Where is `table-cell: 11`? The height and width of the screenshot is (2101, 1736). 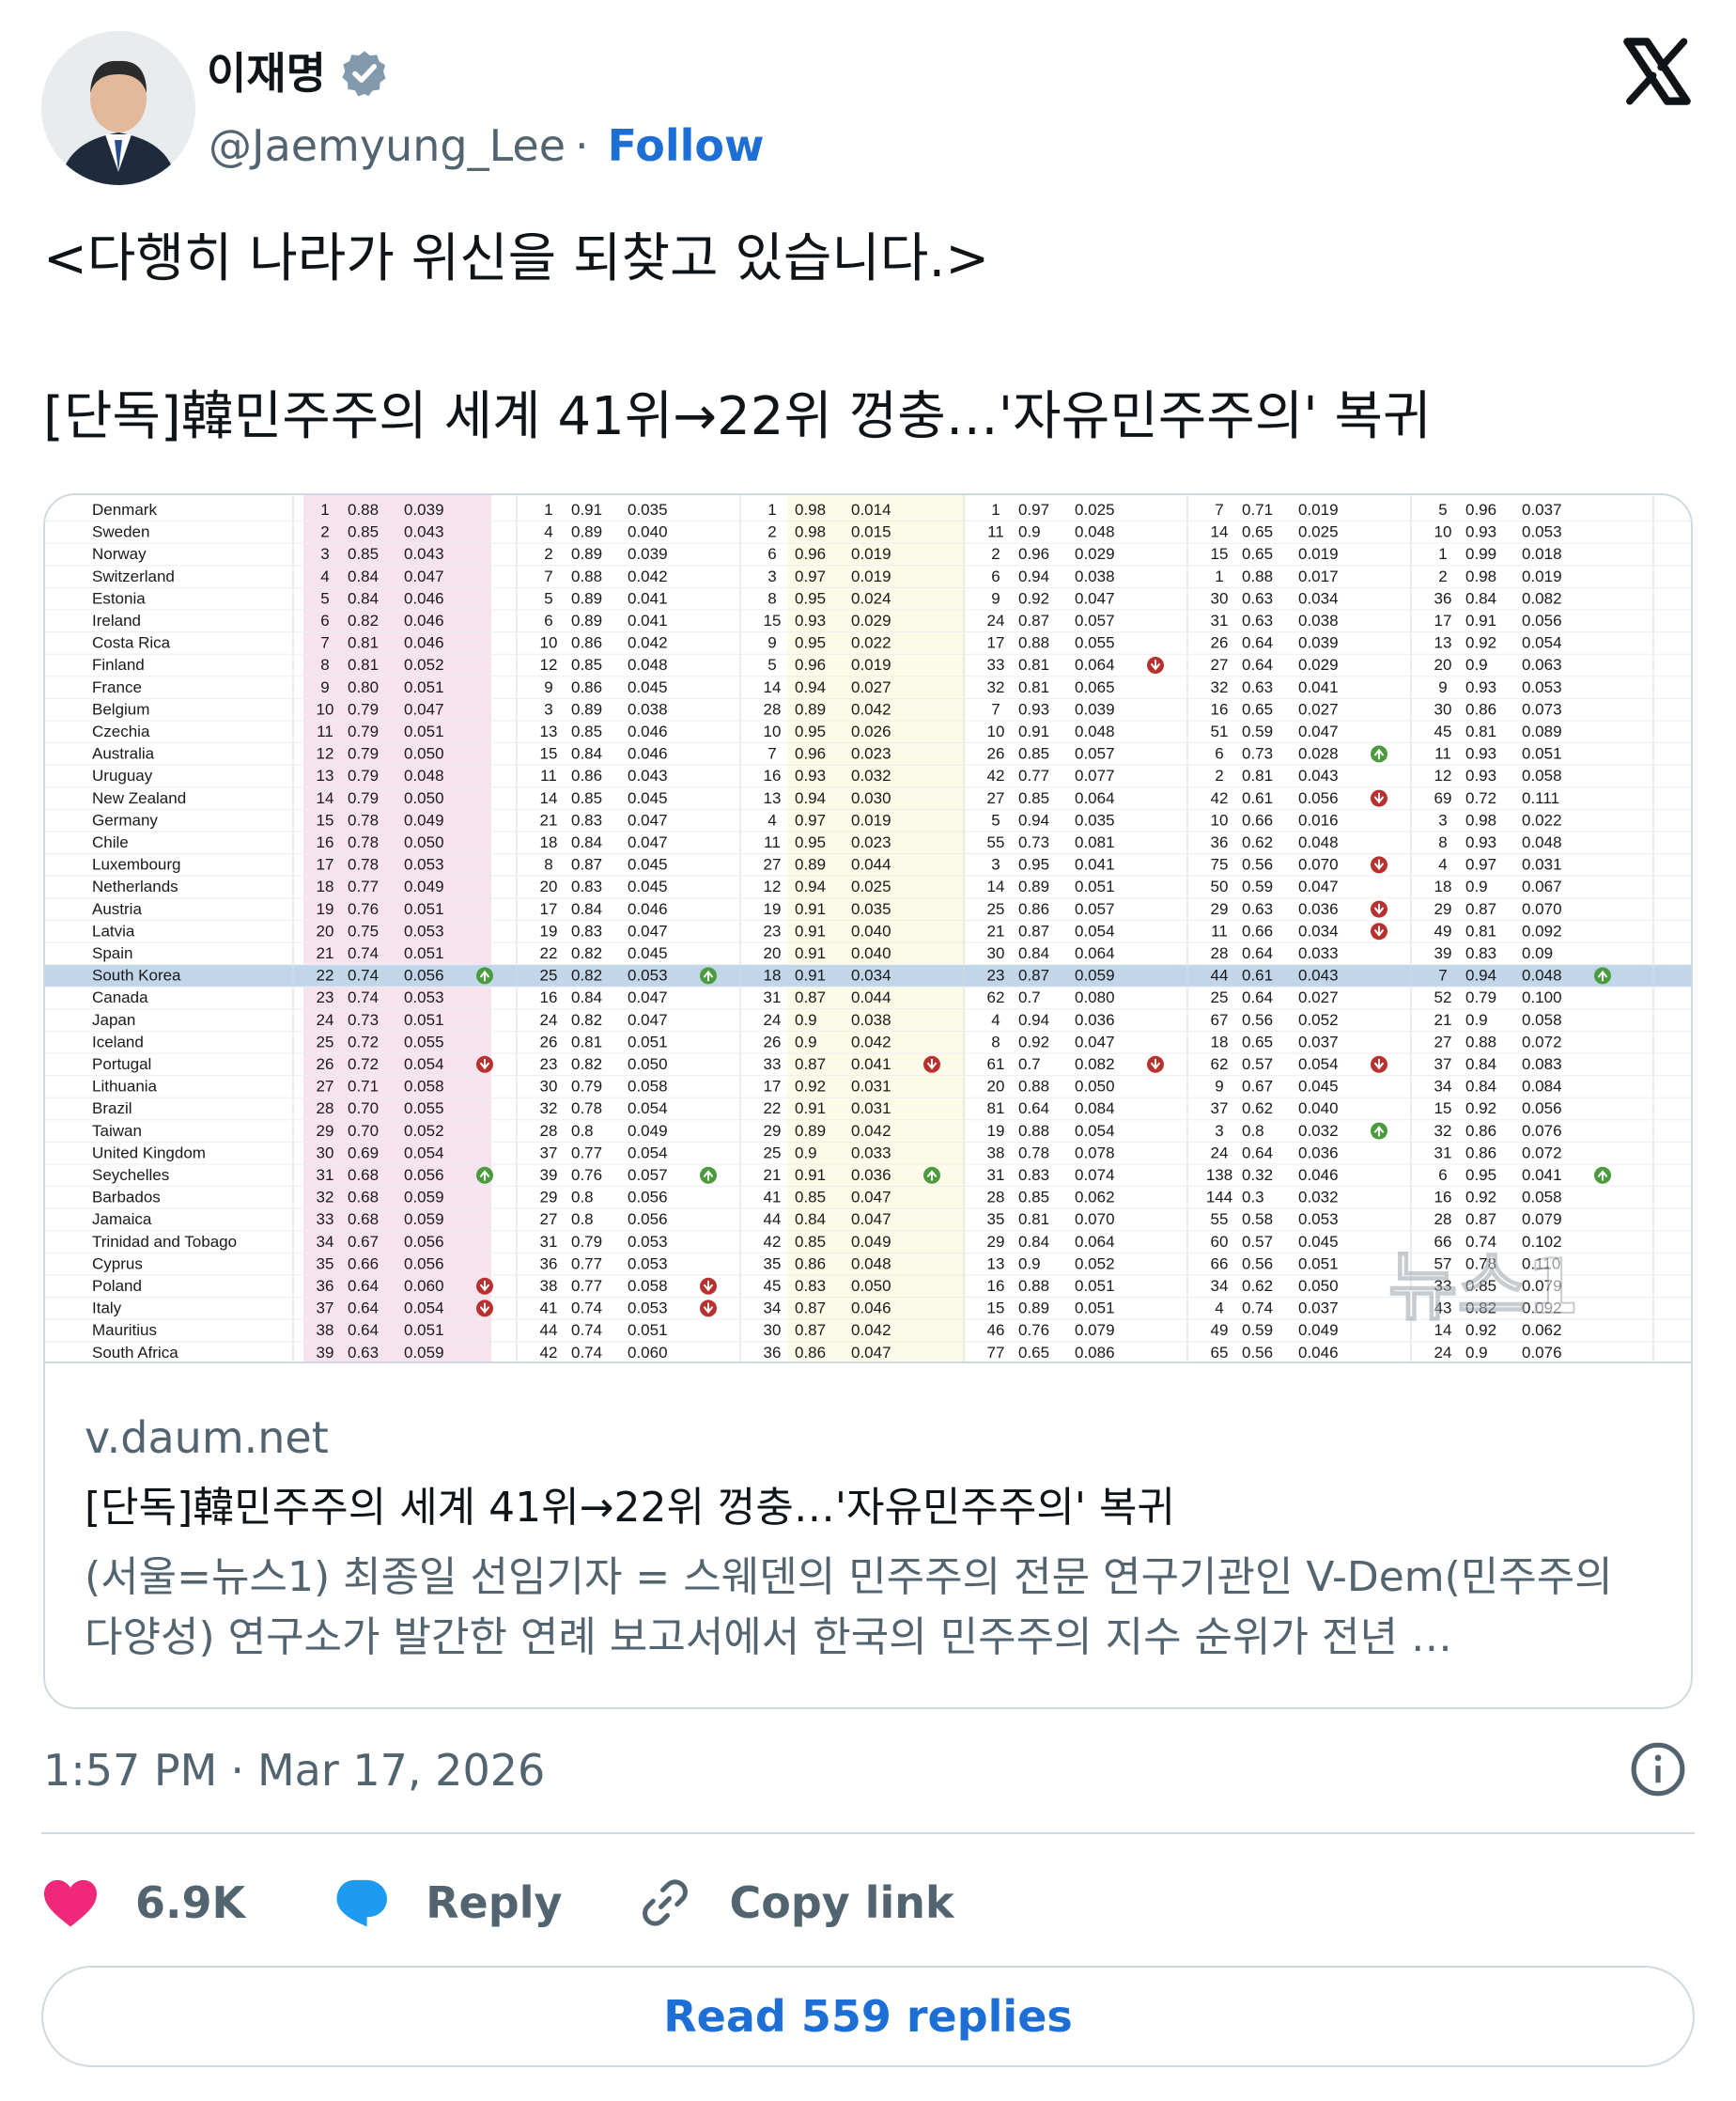 table-cell: 11 is located at coordinates (1442, 754).